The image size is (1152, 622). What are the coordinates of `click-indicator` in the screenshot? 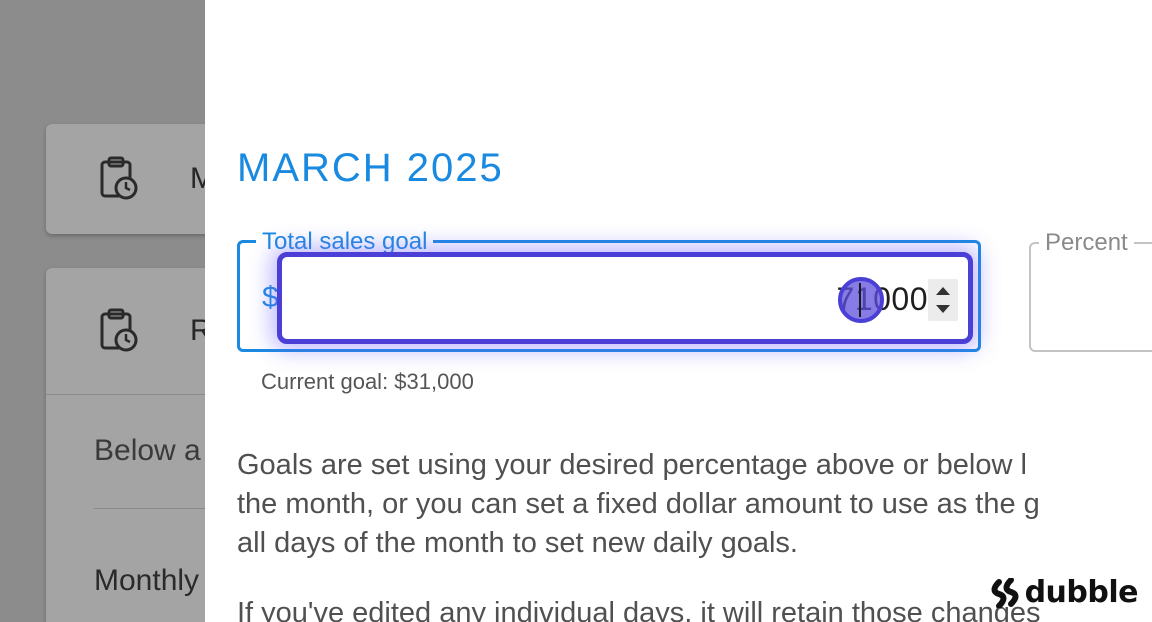 It's located at (861, 300).